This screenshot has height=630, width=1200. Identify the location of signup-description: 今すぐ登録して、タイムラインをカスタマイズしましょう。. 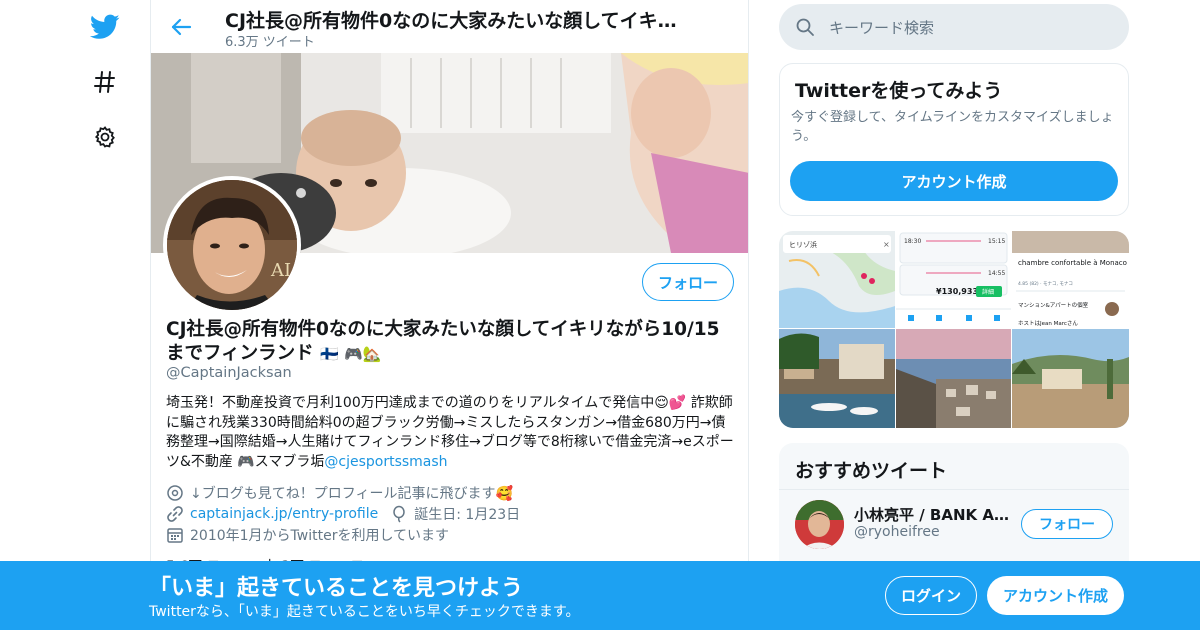
(952, 127).